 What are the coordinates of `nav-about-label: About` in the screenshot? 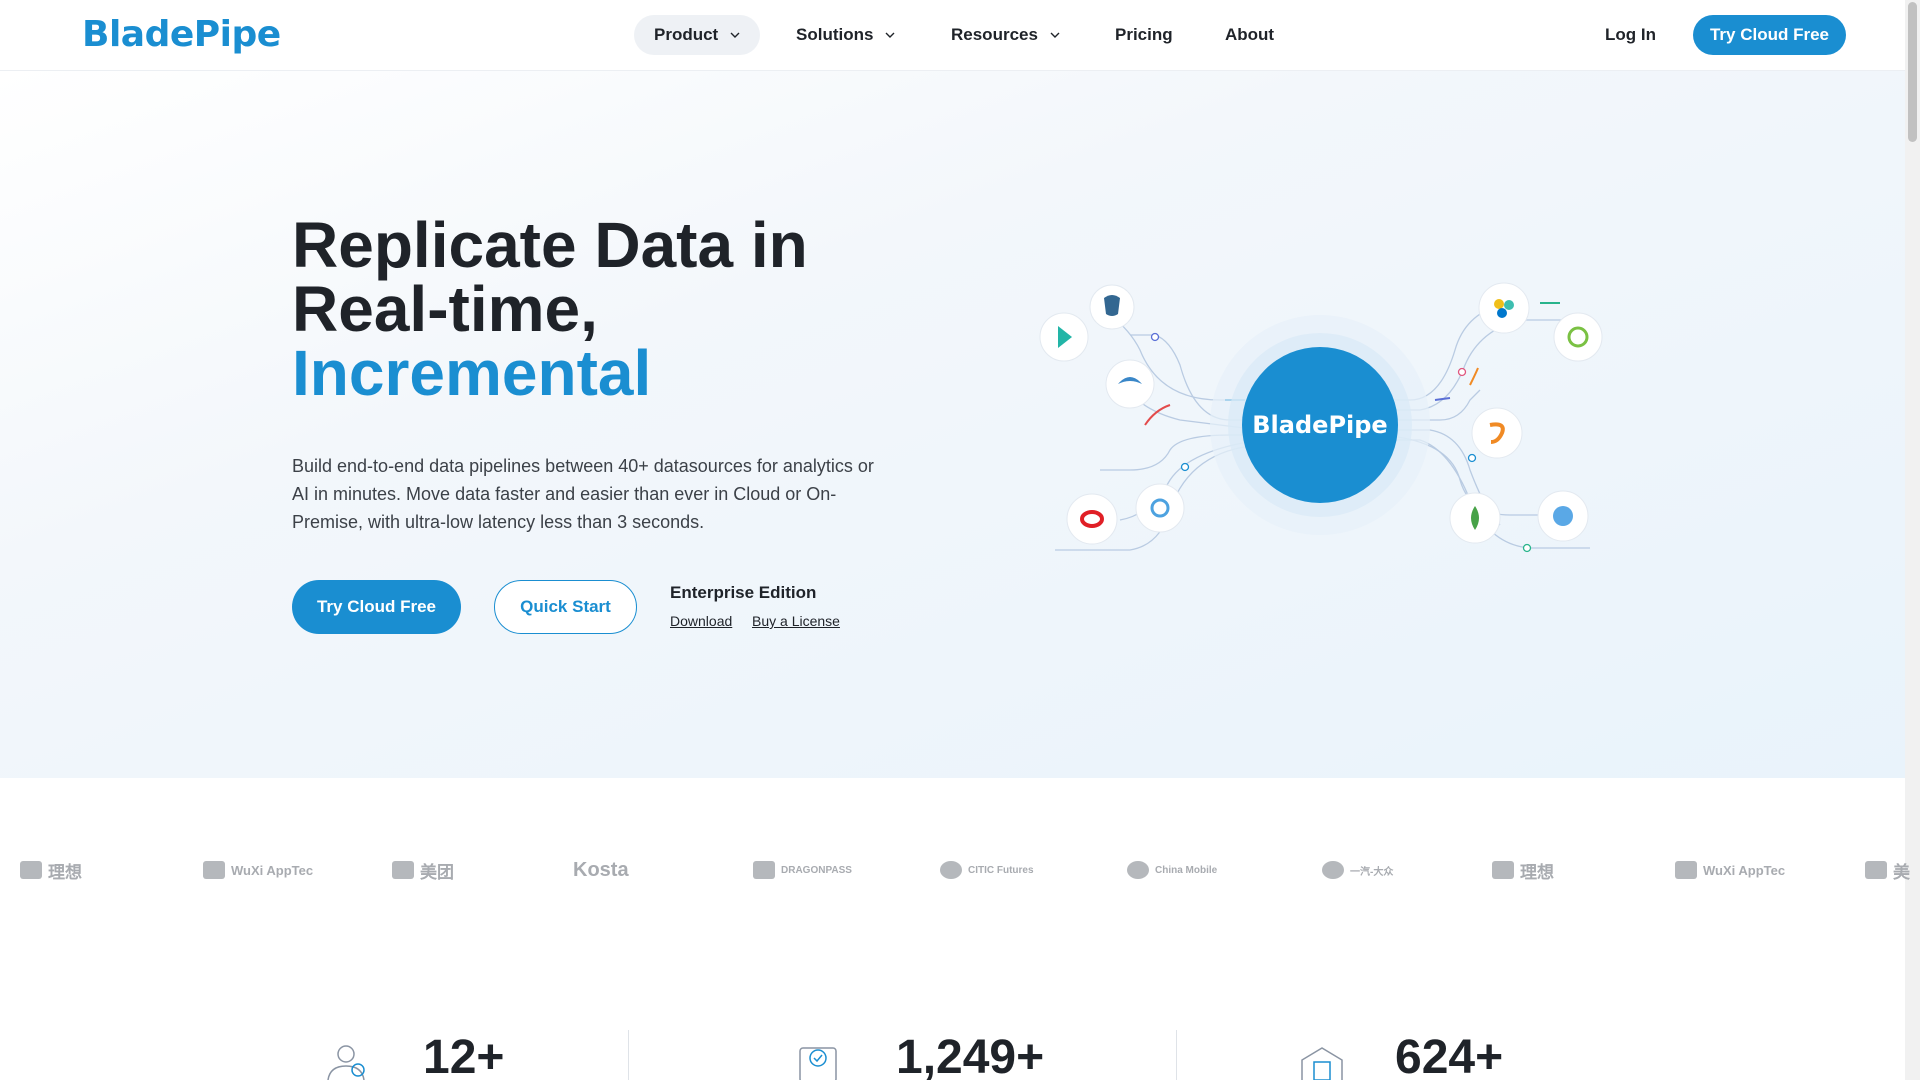 It's located at (1250, 34).